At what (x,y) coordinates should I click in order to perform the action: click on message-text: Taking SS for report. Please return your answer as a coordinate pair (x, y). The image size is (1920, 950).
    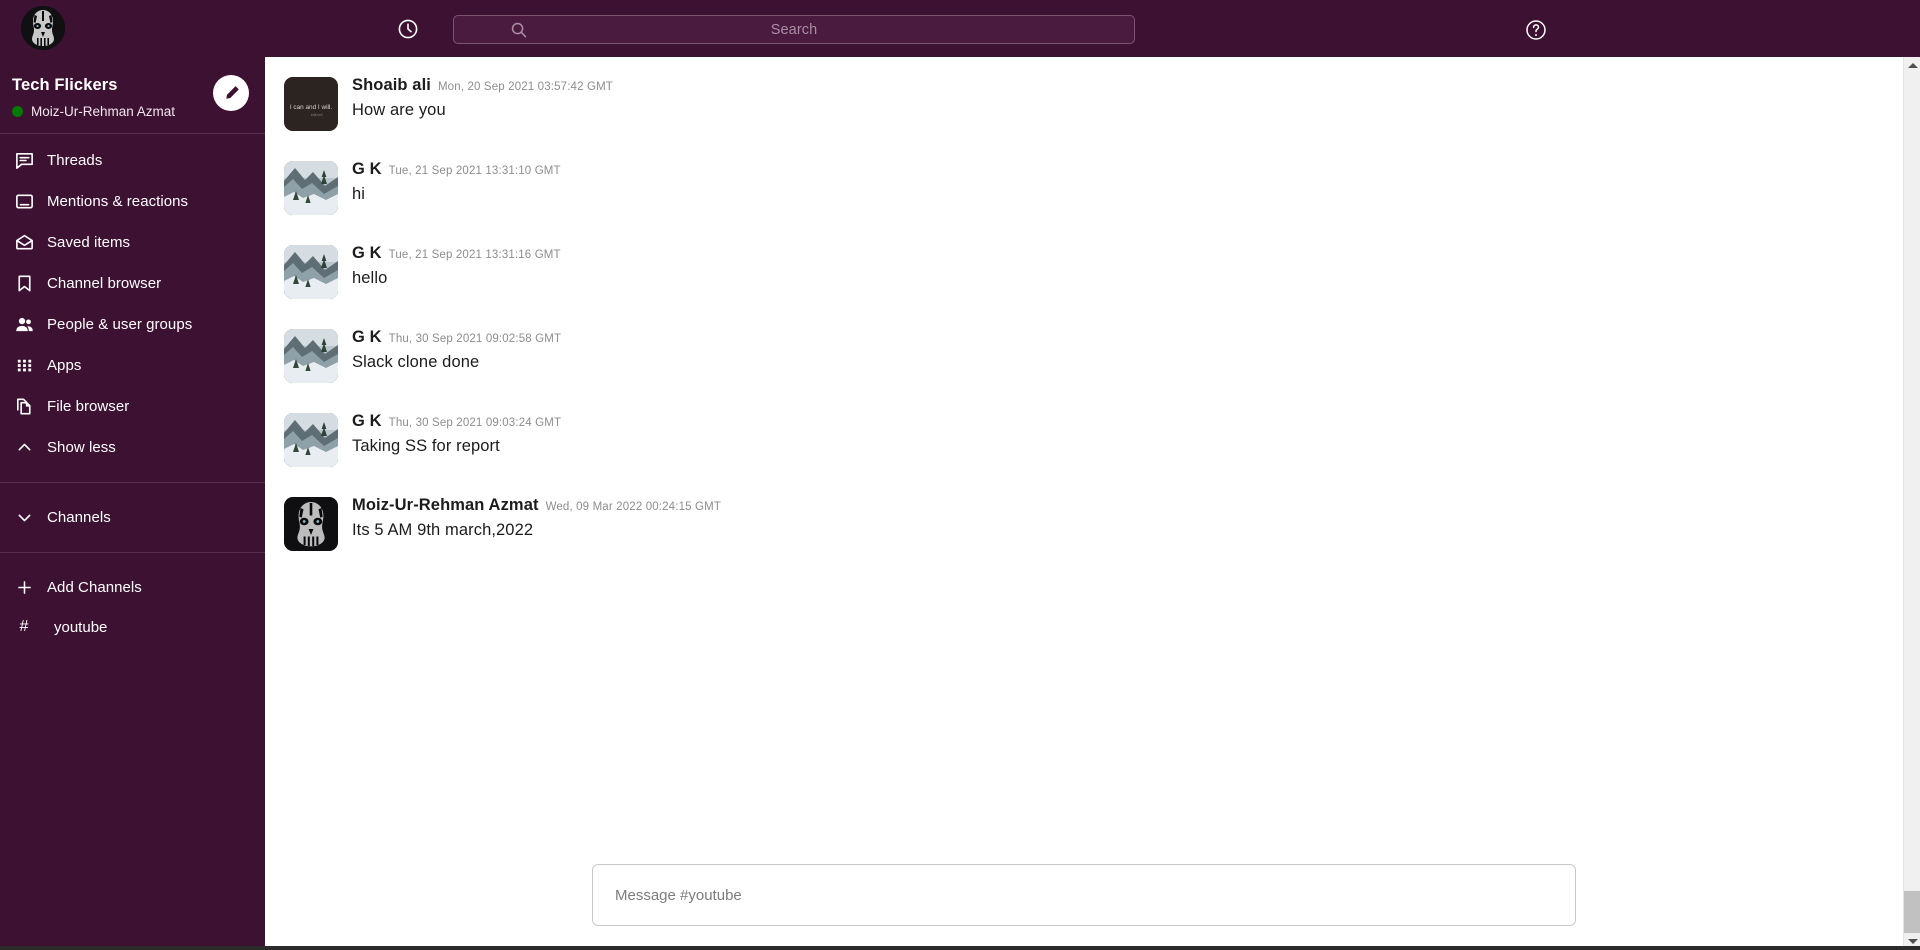
    Looking at the image, I should click on (426, 446).